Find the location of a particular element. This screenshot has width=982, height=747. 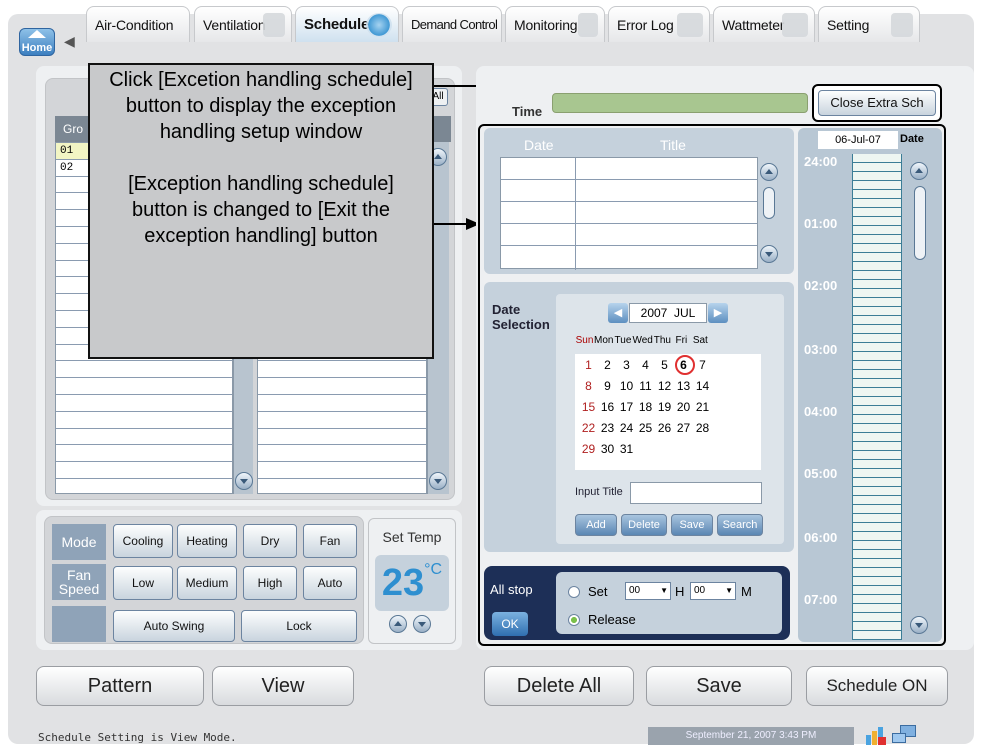

tab-schedule: Schedule is located at coordinates (347, 24).